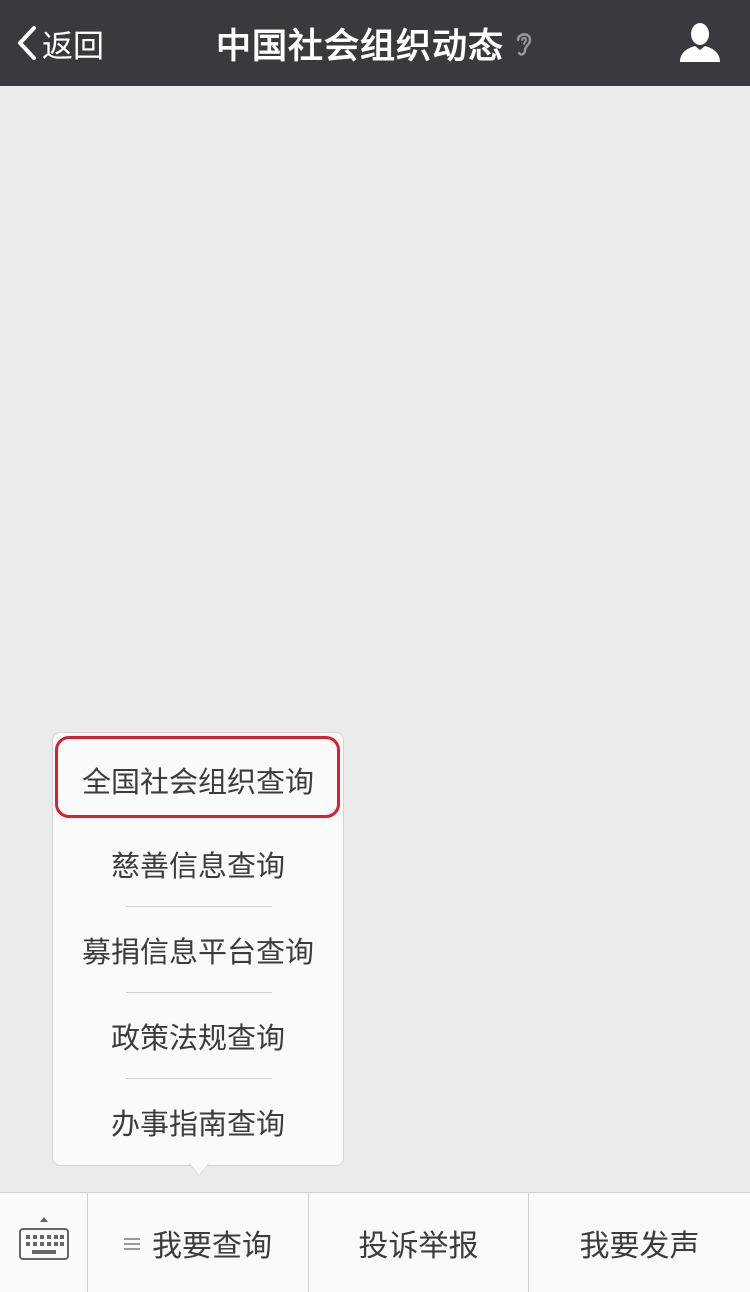 The height and width of the screenshot is (1292, 750). Describe the element at coordinates (700, 43) in the screenshot. I see `profile-button` at that location.